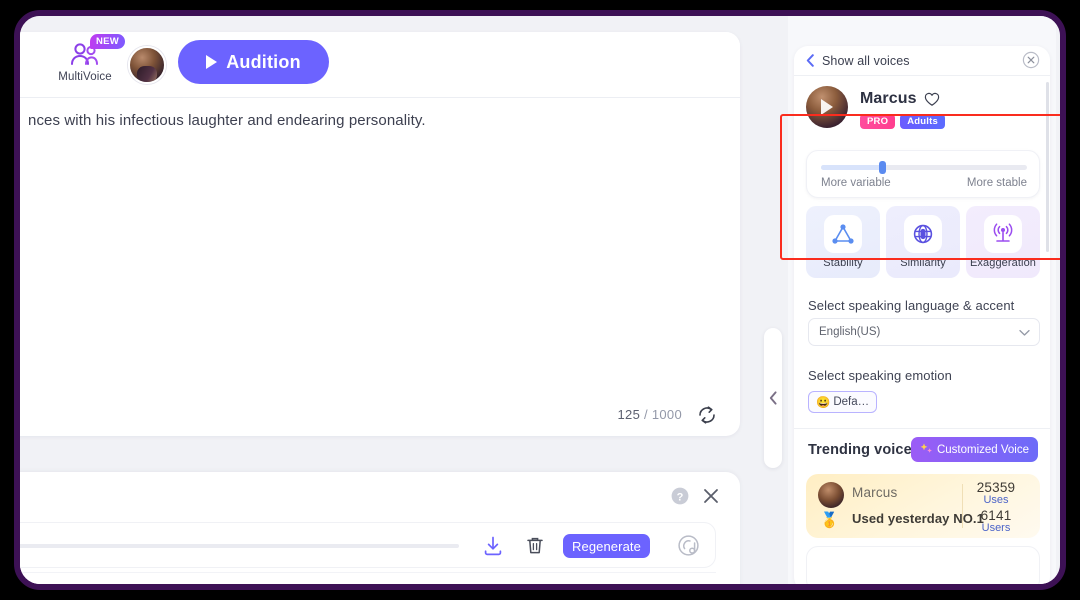 The image size is (1080, 600). Describe the element at coordinates (922, 109) in the screenshot. I see `voice-header: Marcus PRO Adults` at that location.